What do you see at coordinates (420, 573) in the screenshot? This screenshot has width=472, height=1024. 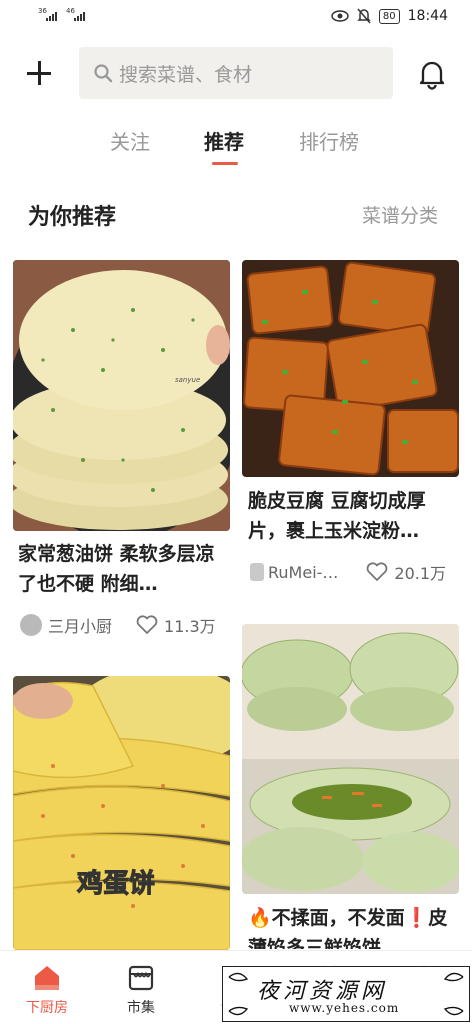 I see `like-count: 20.1万` at bounding box center [420, 573].